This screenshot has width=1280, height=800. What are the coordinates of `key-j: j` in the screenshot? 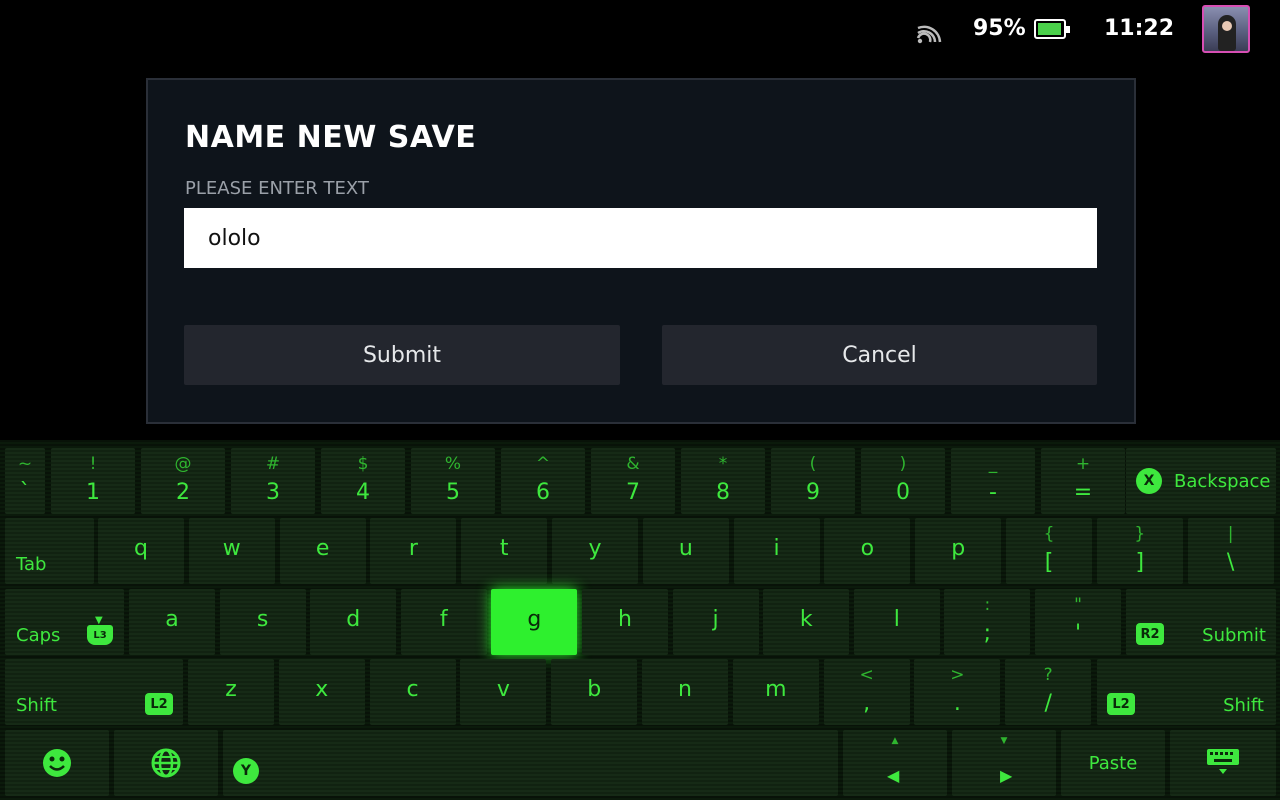 It's located at (715, 622).